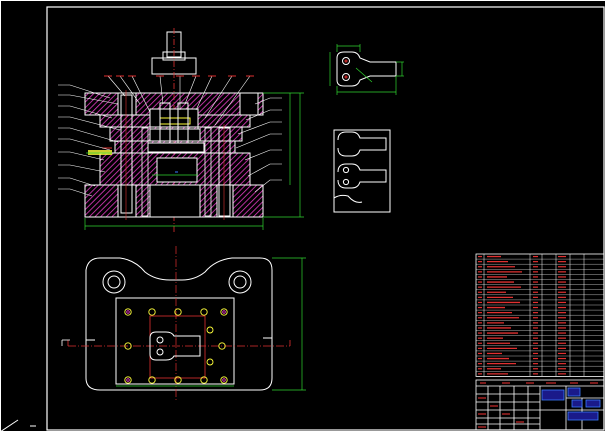 Image resolution: width=606 pixels, height=432 pixels. Describe the element at coordinates (362, 171) in the screenshot. I see `strip-layout-view` at that location.